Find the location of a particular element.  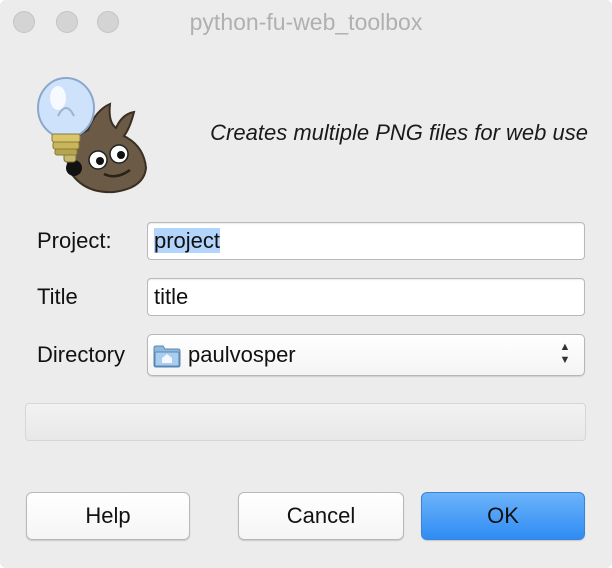

project-label: Project: is located at coordinates (74, 240).